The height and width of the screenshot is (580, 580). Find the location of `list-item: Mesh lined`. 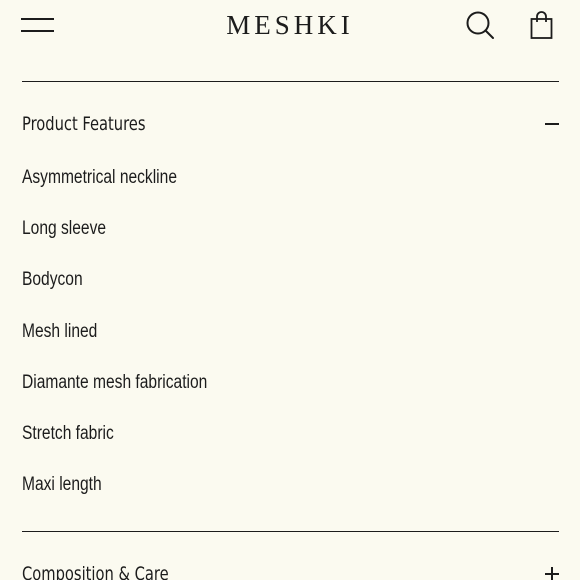

list-item: Mesh lined is located at coordinates (60, 331).